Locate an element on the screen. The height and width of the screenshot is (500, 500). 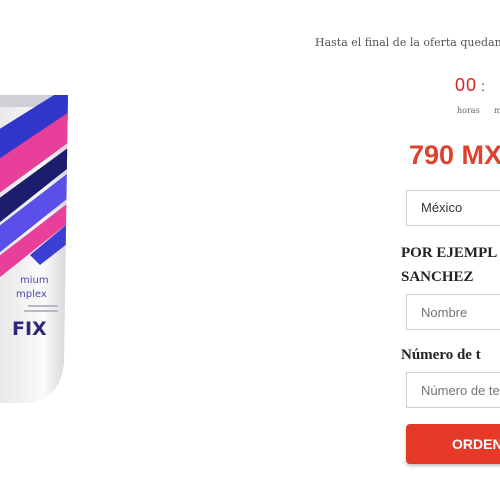
product-tube-image: mium mplex FIX is located at coordinates (34, 249).